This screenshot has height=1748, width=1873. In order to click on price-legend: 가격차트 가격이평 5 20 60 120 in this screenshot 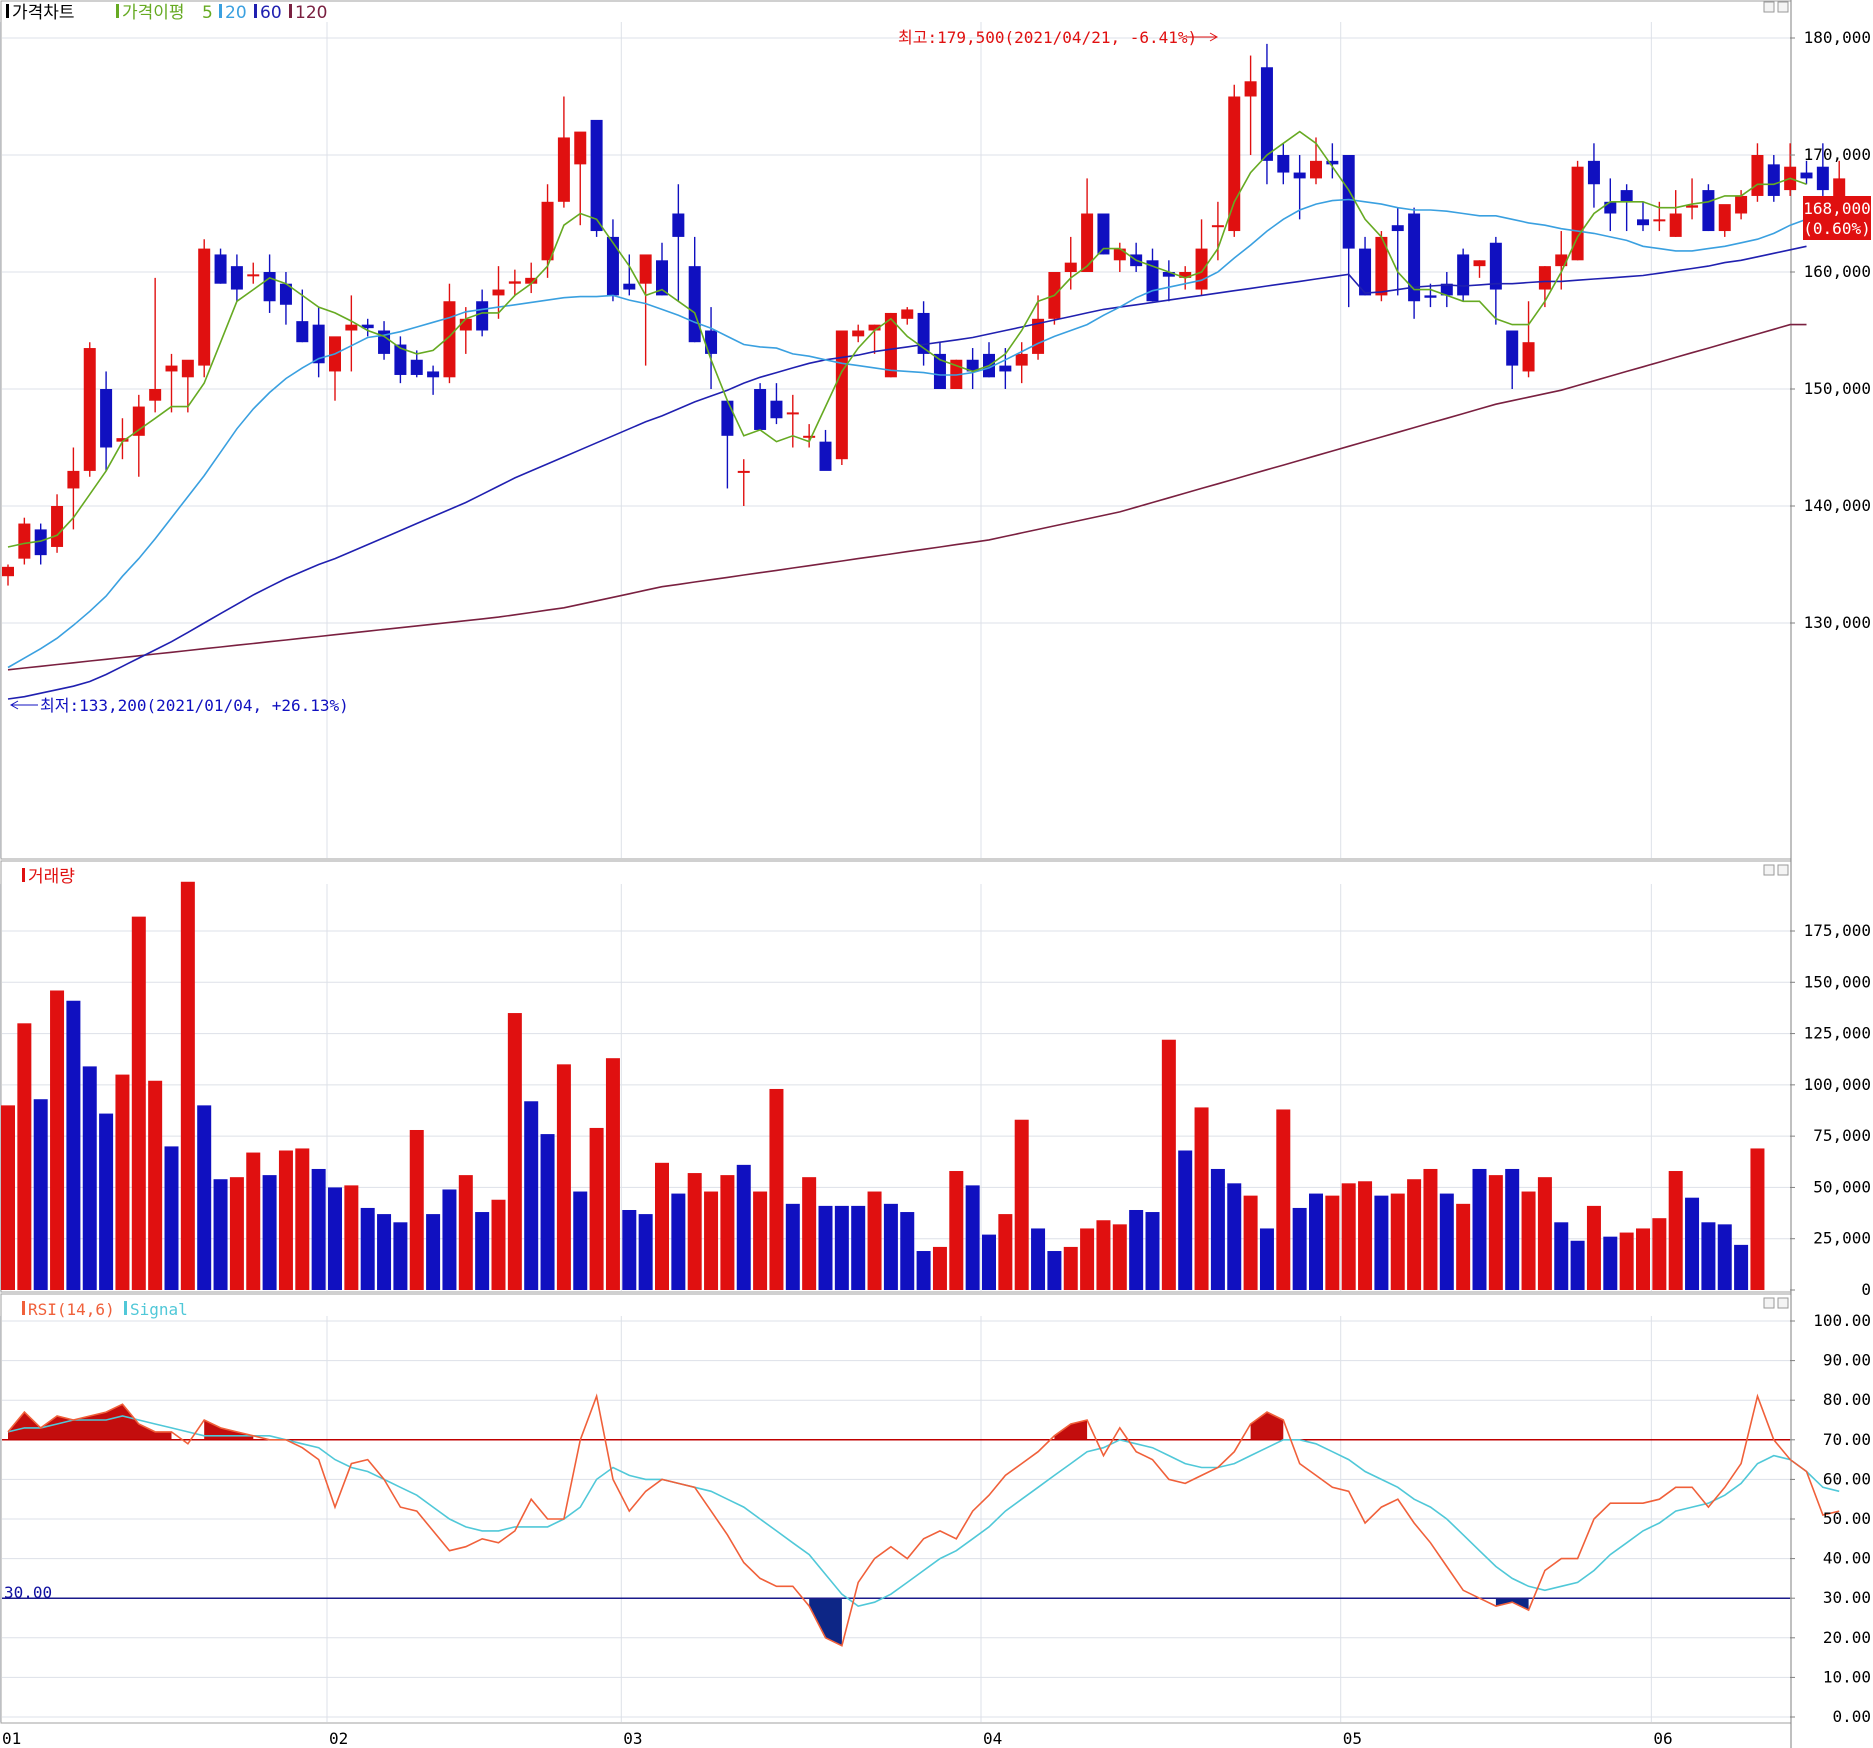, I will do `click(166, 13)`.